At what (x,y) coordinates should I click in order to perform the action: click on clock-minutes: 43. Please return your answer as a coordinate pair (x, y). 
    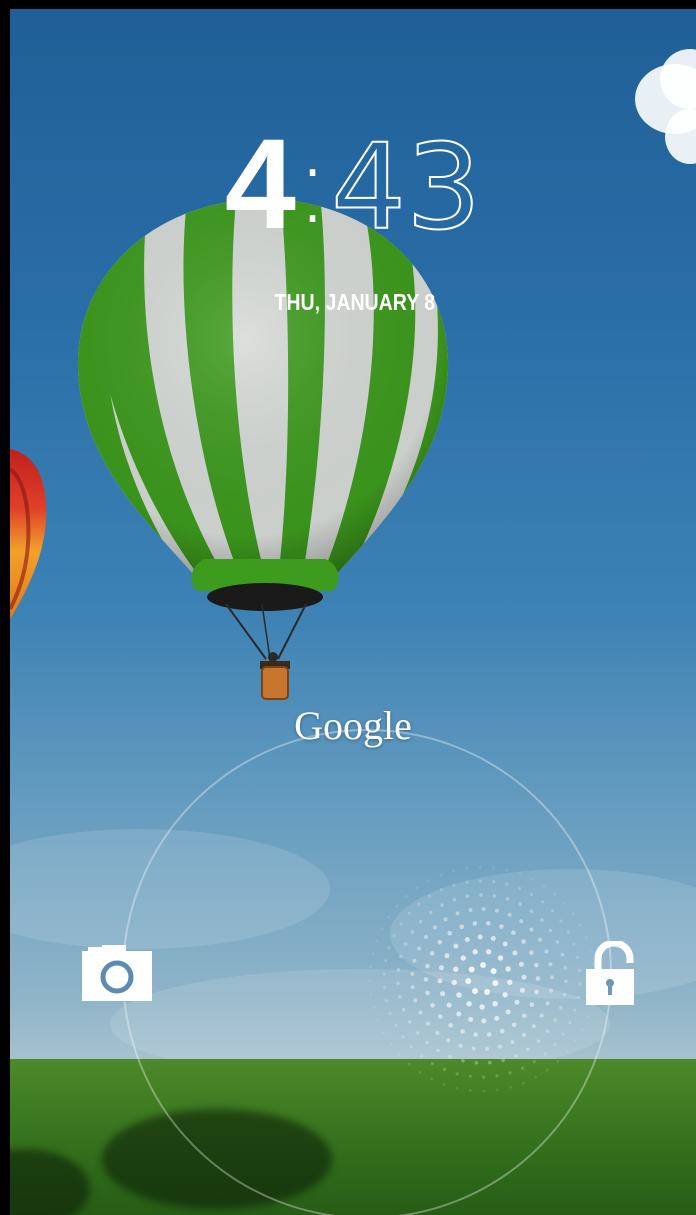
    Looking at the image, I should click on (406, 187).